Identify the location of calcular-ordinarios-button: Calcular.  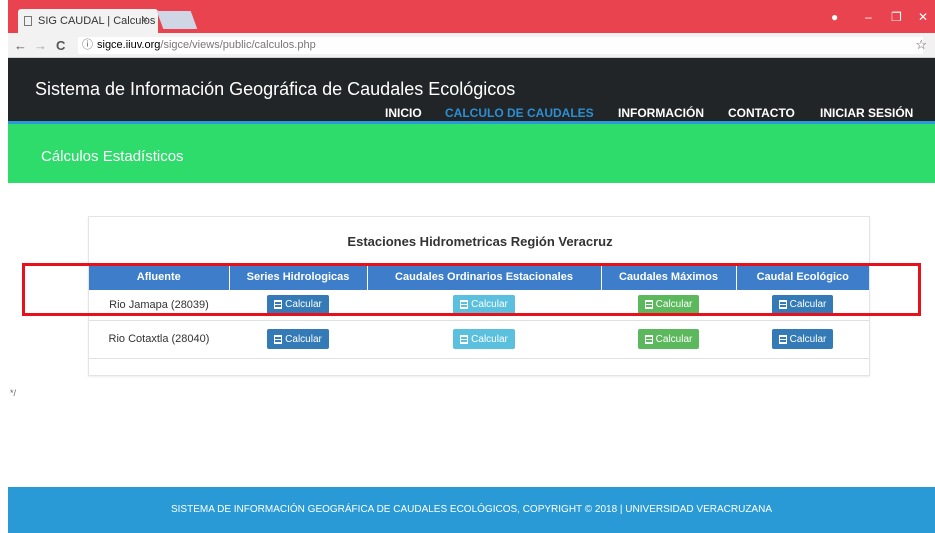
(484, 339).